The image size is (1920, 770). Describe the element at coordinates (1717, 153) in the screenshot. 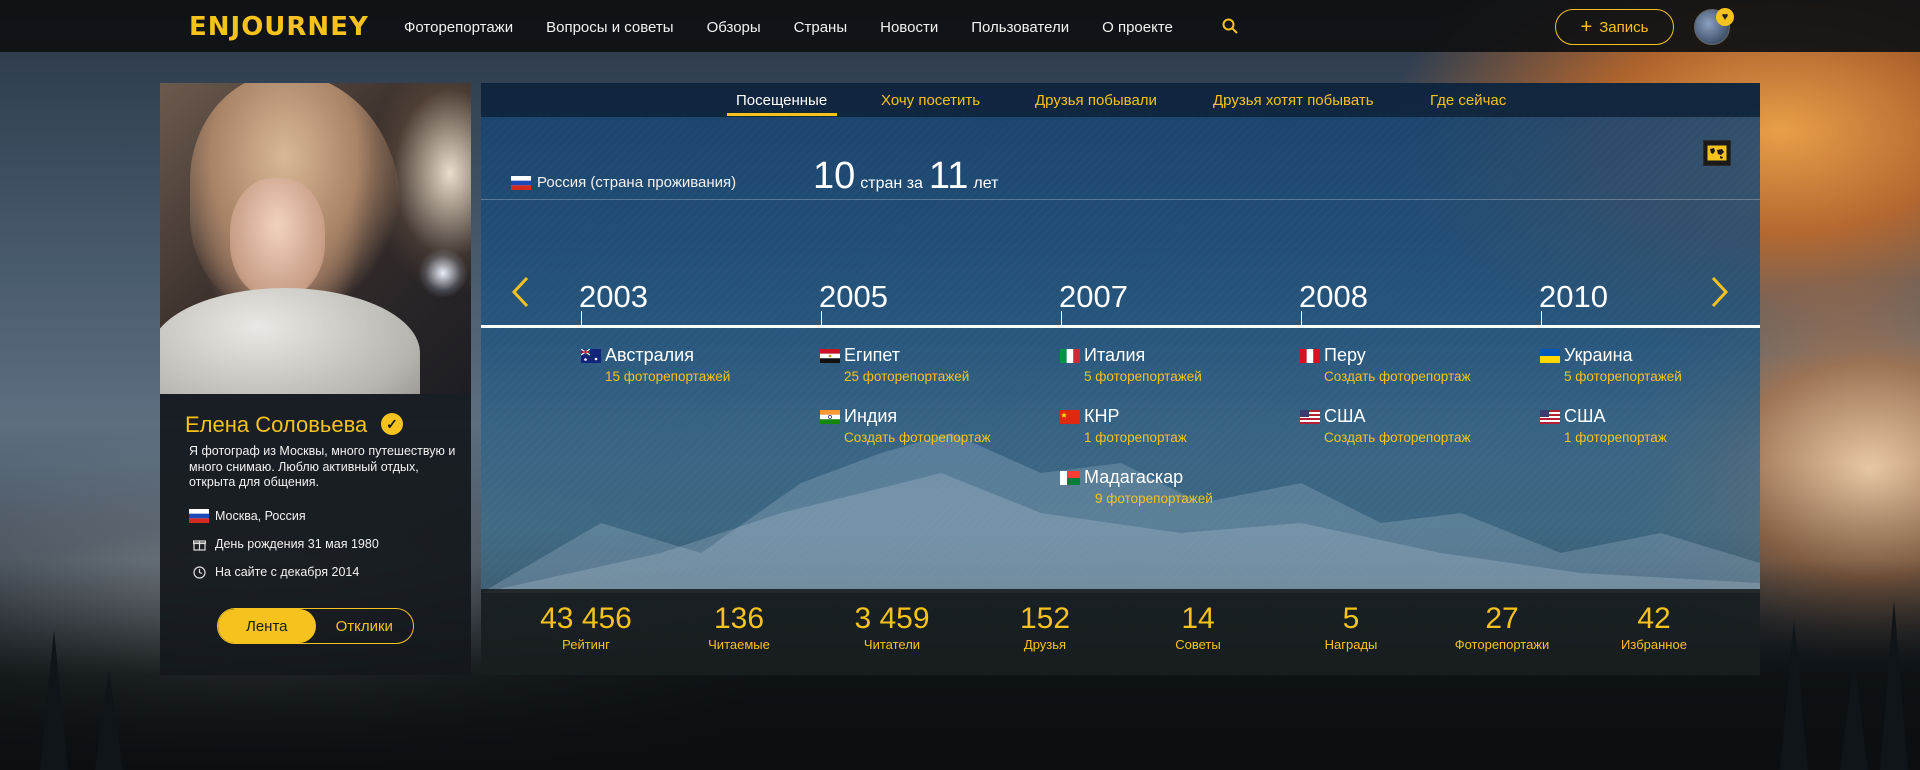

I see `map-view-icon` at that location.